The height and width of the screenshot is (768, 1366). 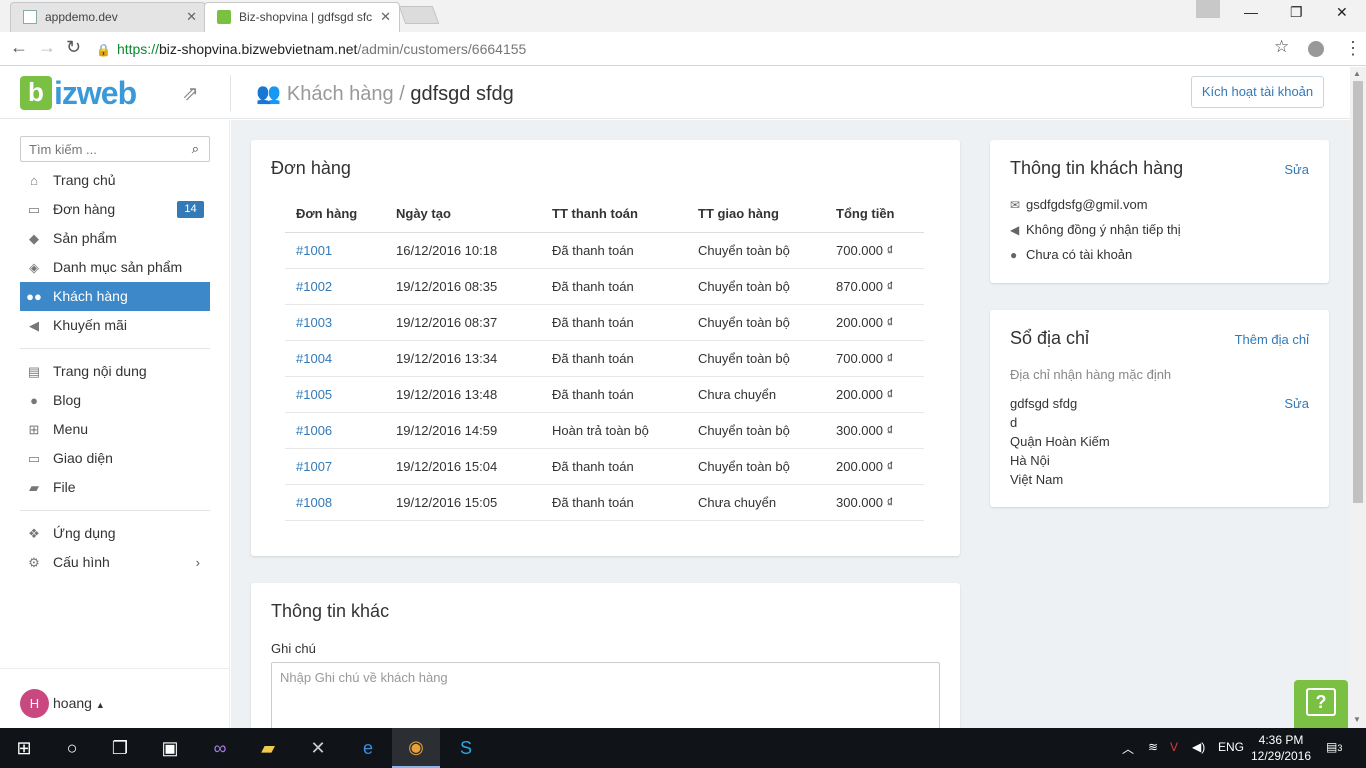 I want to click on tools-icon: ✕, so click(x=318, y=748).